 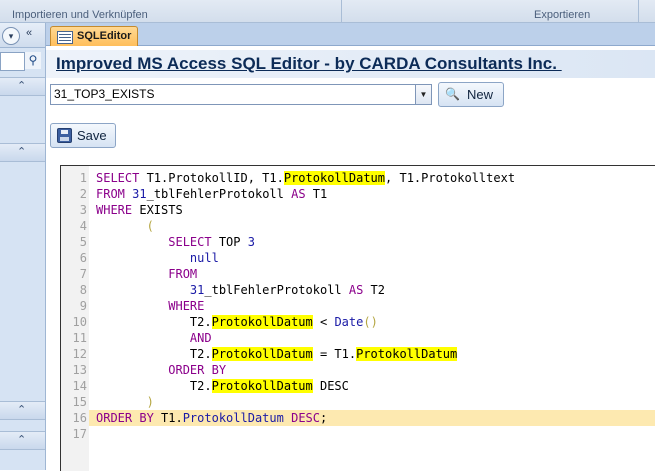 What do you see at coordinates (79, 322) in the screenshot?
I see `line-number: 10` at bounding box center [79, 322].